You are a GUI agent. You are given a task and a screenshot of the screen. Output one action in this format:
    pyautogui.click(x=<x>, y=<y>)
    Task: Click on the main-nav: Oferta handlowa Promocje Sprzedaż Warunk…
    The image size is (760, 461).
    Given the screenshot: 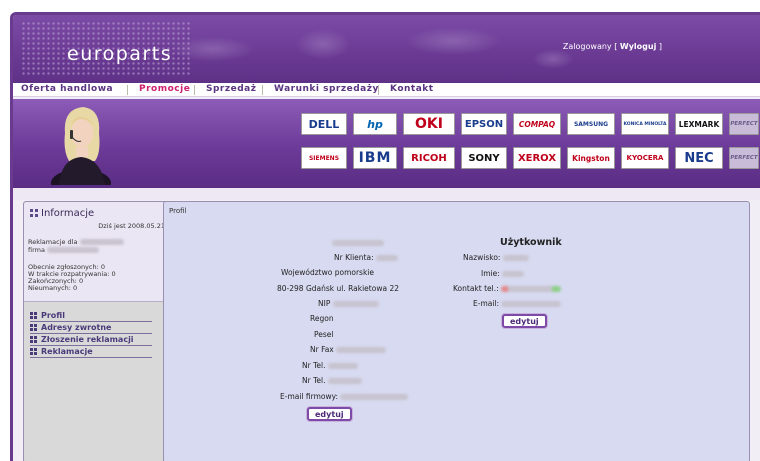 What is the action you would take?
    pyautogui.click(x=386, y=90)
    